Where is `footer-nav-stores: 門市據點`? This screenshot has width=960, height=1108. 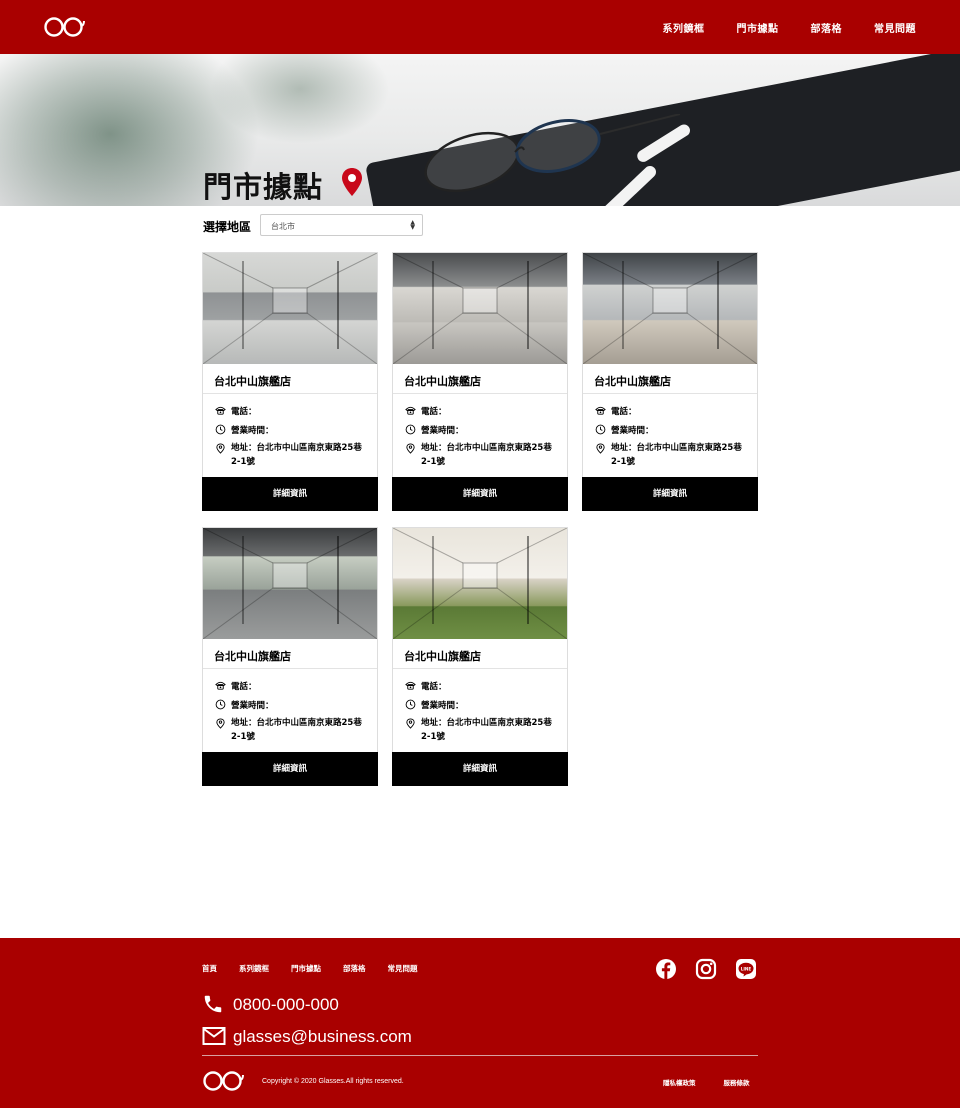
footer-nav-stores: 門市據點 is located at coordinates (306, 968).